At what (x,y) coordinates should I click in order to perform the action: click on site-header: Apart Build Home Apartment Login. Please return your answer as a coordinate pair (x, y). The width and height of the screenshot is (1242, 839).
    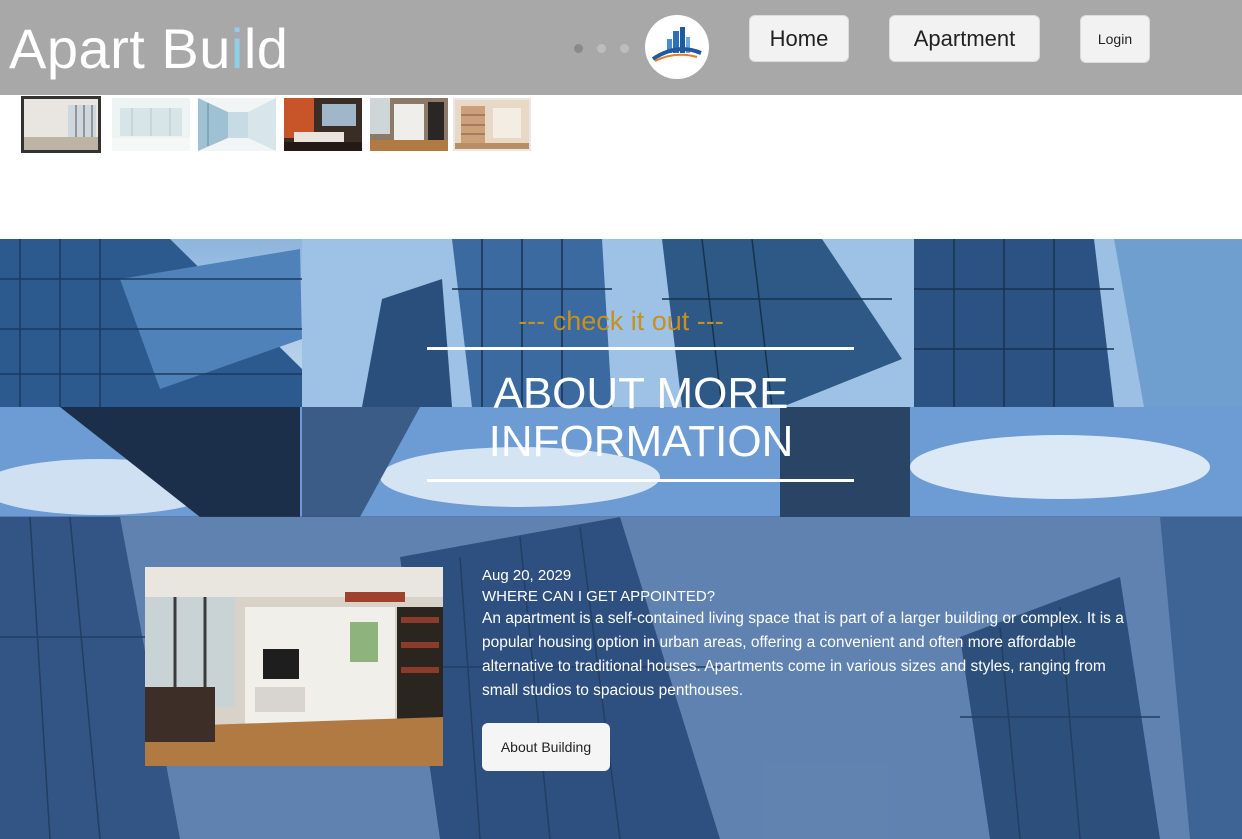
    Looking at the image, I should click on (621, 47).